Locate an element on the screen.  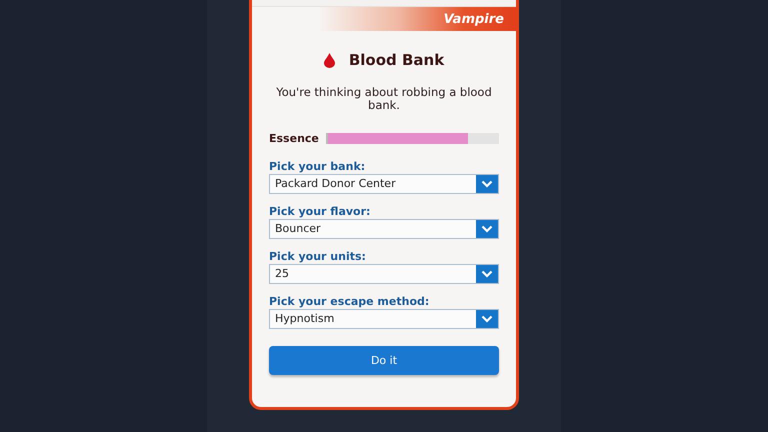
description-text: You're thinking about robbing a blood bank. is located at coordinates (384, 99).